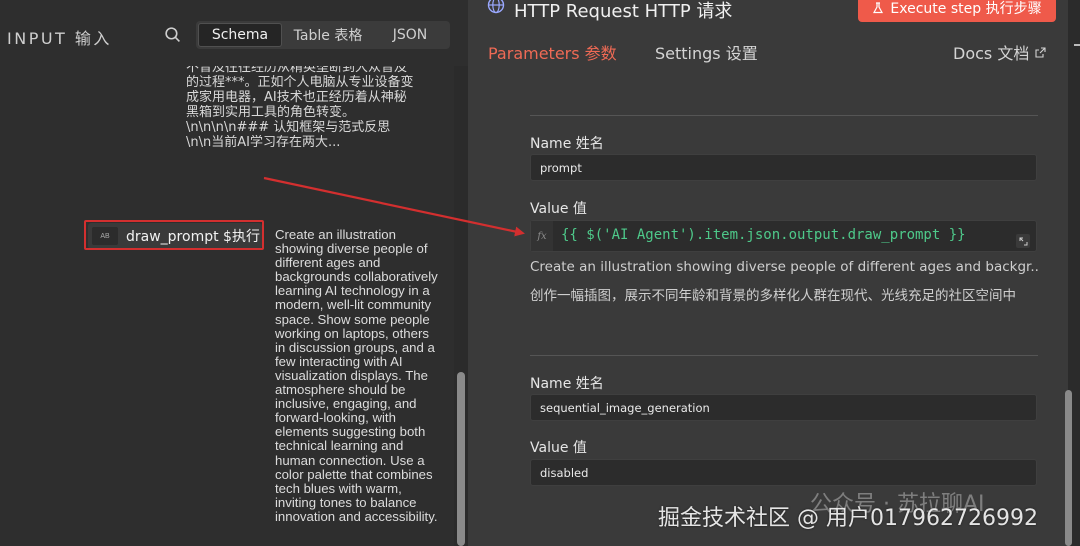 Image resolution: width=1080 pixels, height=546 pixels. Describe the element at coordinates (991, 53) in the screenshot. I see `docs-label: Docs 文档` at that location.